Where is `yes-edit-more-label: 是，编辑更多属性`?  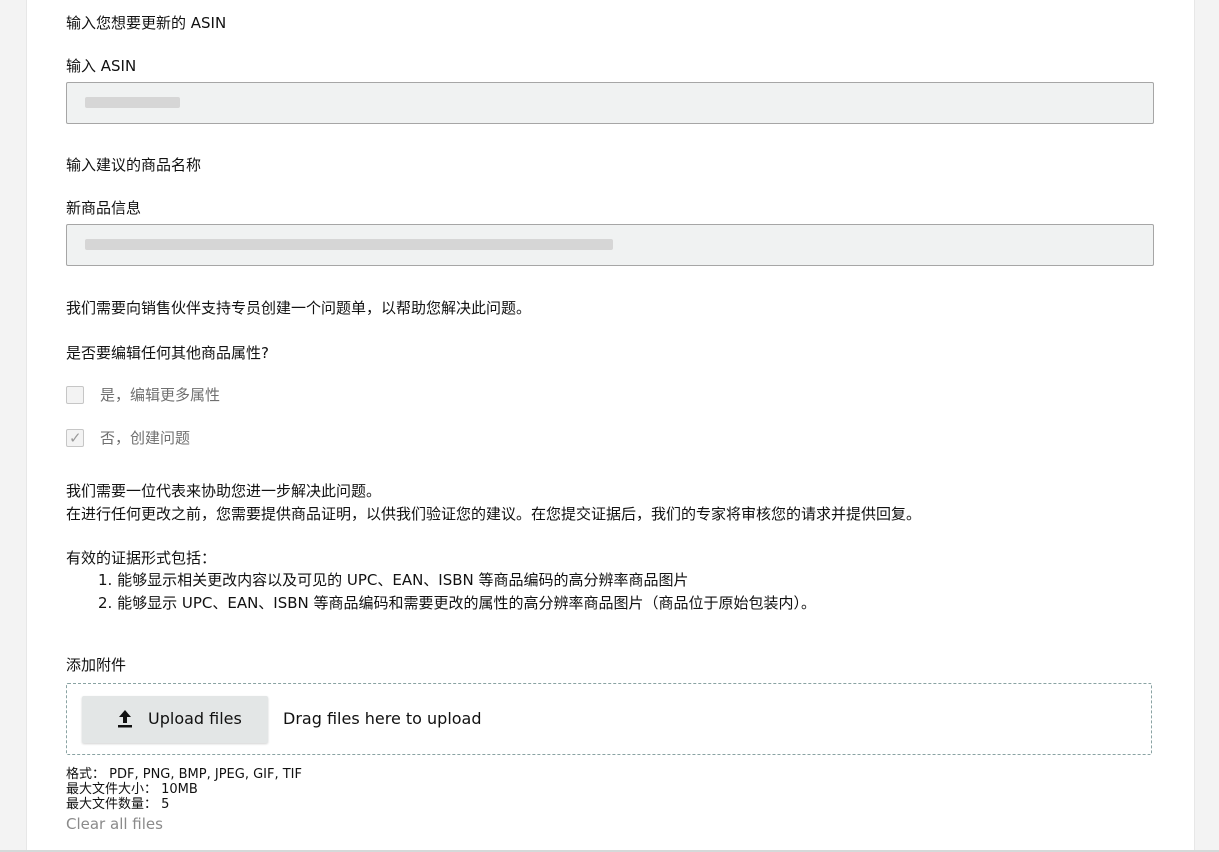
yes-edit-more-label: 是，编辑更多属性 is located at coordinates (160, 395).